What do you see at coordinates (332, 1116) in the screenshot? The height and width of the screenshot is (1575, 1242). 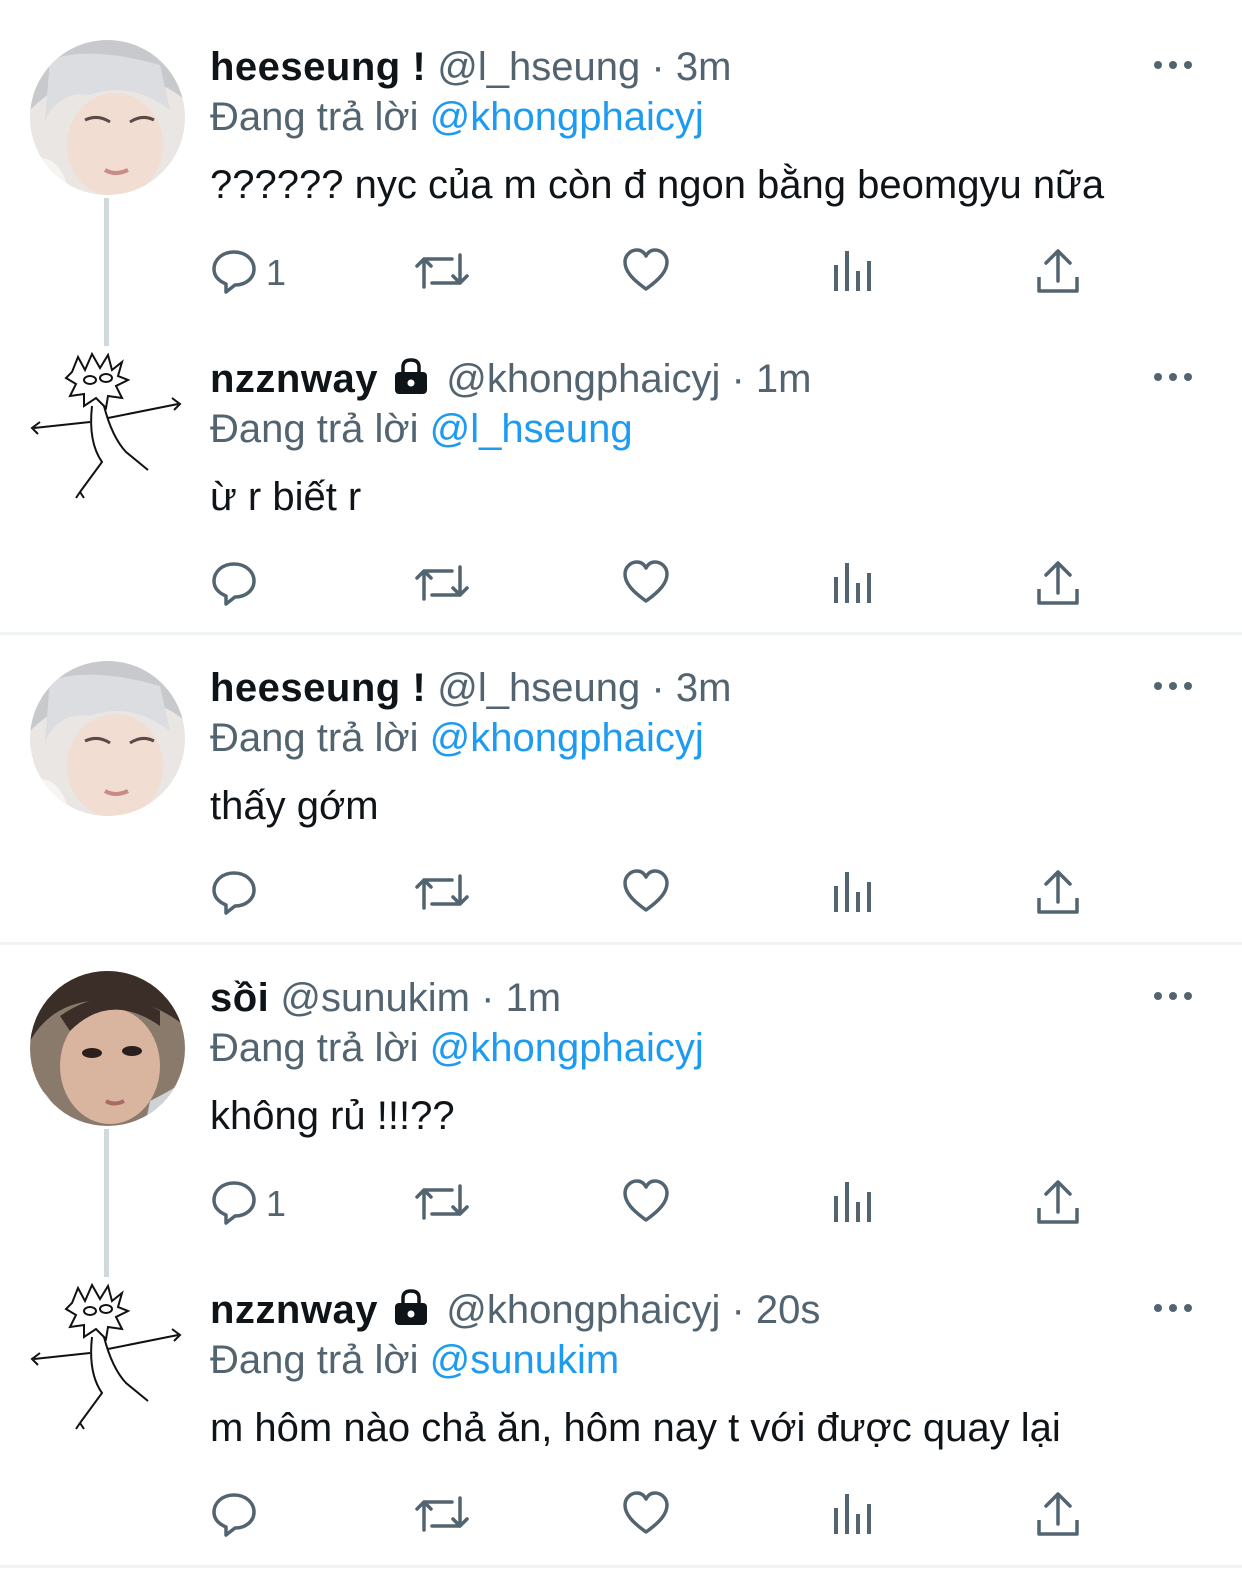 I see `tweet-text: không rủ !!!??` at bounding box center [332, 1116].